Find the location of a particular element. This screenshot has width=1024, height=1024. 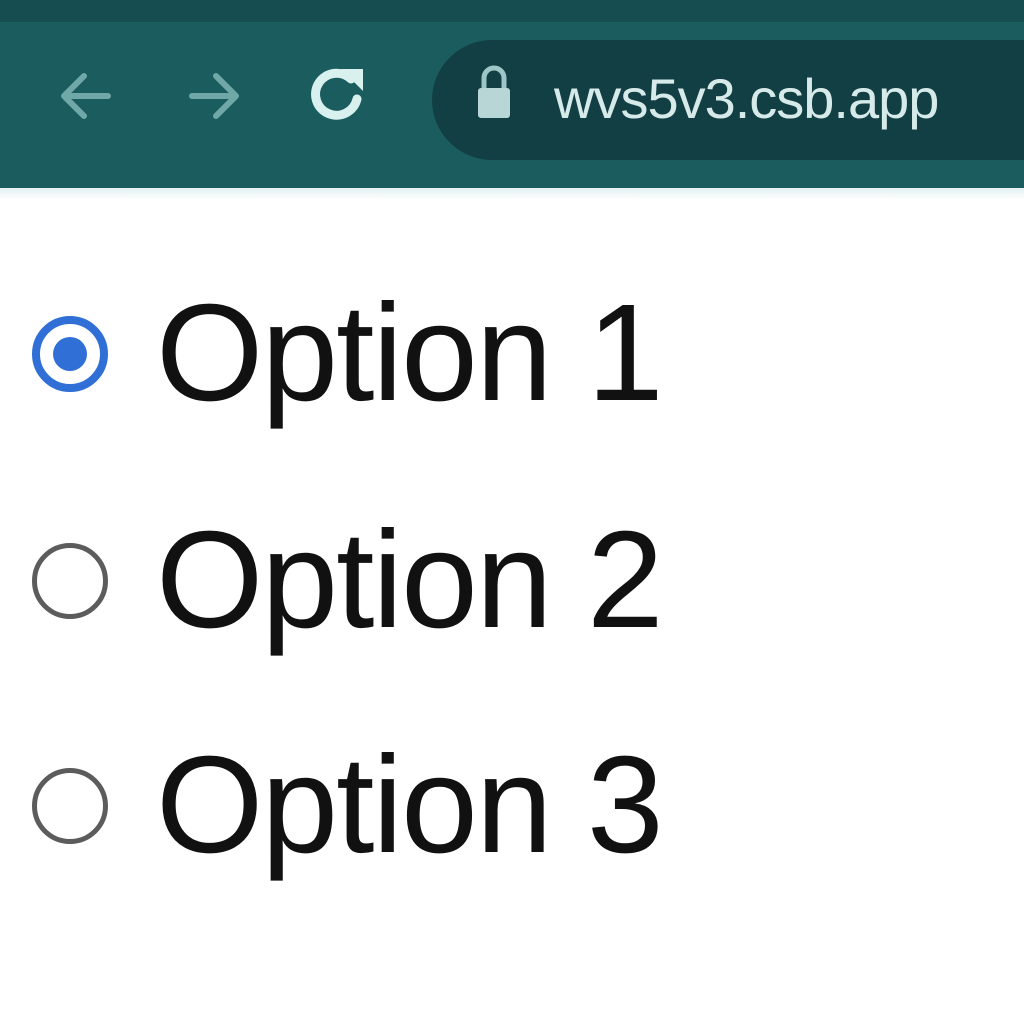

radio-label-2: Option 2 is located at coordinates (410, 580).